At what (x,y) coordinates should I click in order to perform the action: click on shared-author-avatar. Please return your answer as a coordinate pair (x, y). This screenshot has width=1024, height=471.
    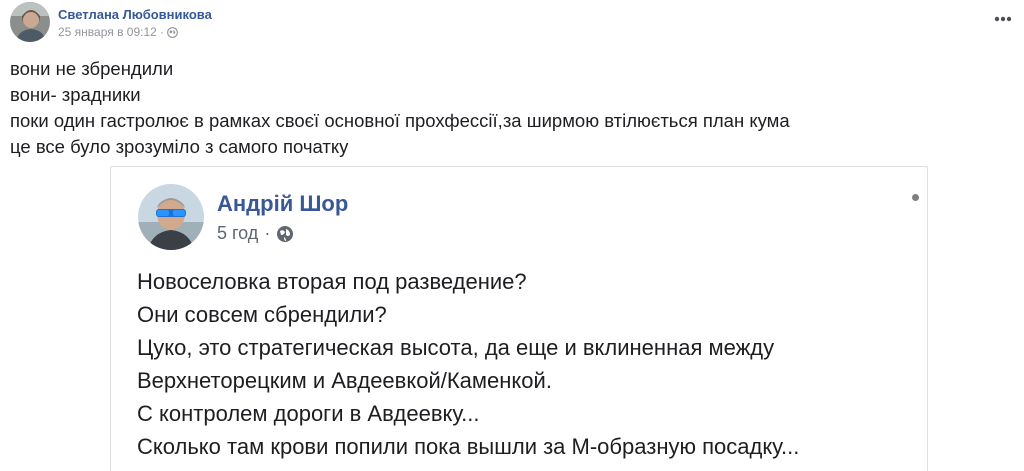
    Looking at the image, I should click on (171, 217).